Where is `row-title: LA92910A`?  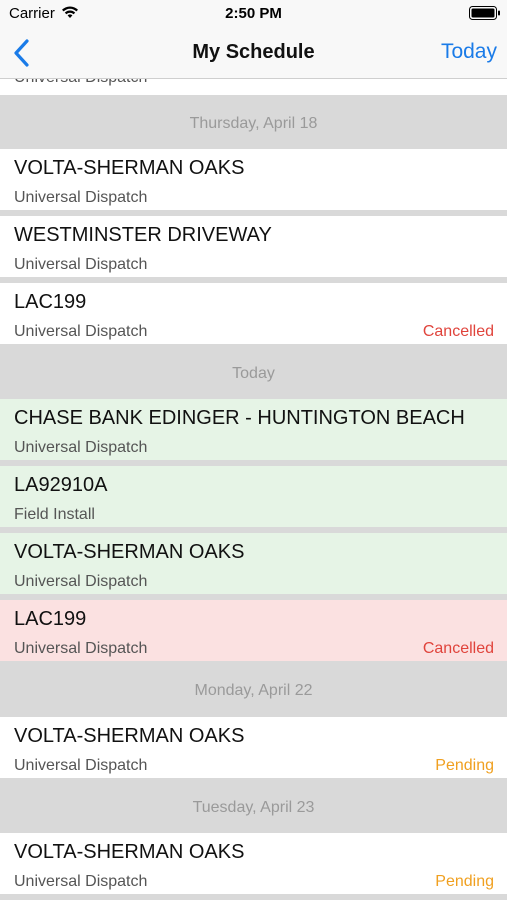 row-title: LA92910A is located at coordinates (61, 485).